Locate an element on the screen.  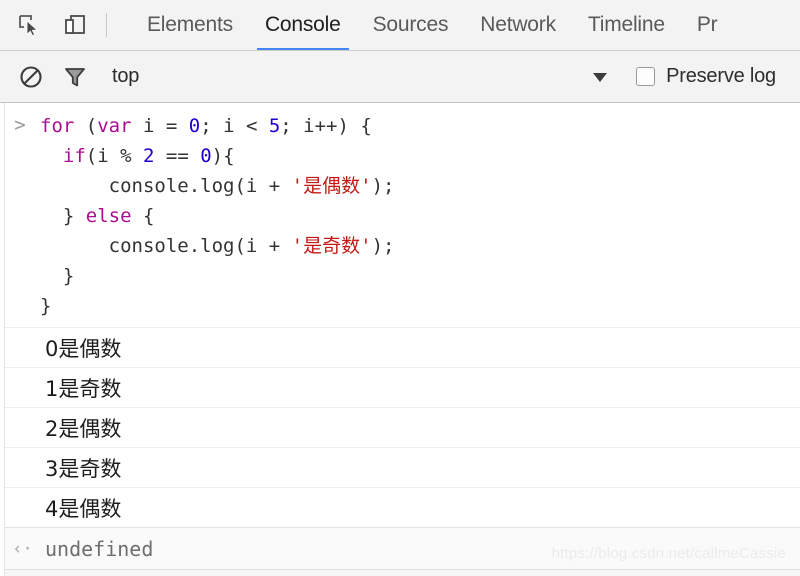
preserve-log-group: Preserve log is located at coordinates (718, 76).